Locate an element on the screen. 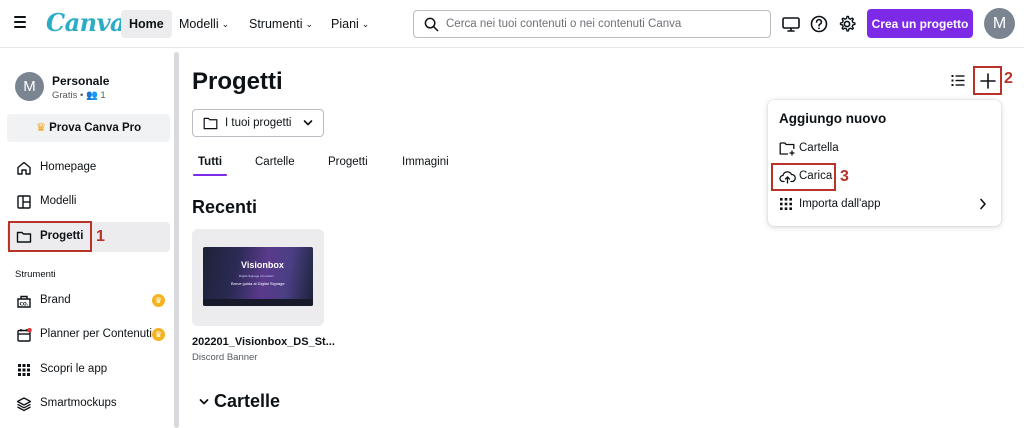 The height and width of the screenshot is (428, 1024). chevron-right-icon is located at coordinates (983, 204).